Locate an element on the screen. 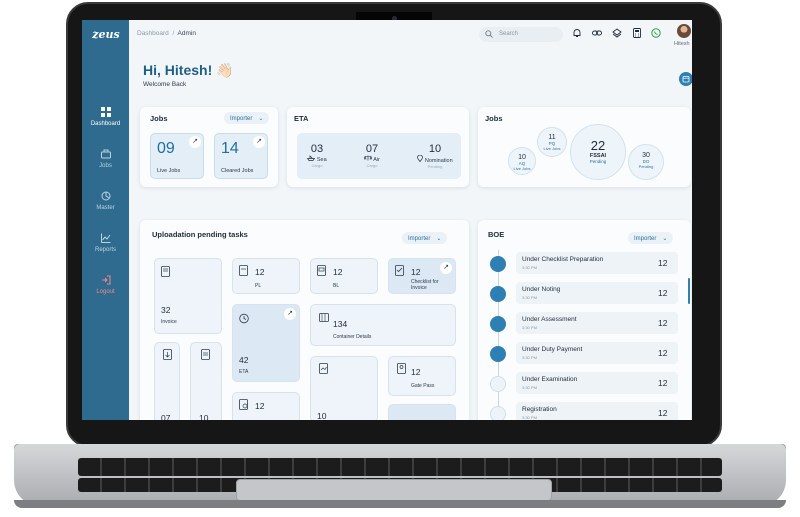  document-icon is located at coordinates (323, 368).